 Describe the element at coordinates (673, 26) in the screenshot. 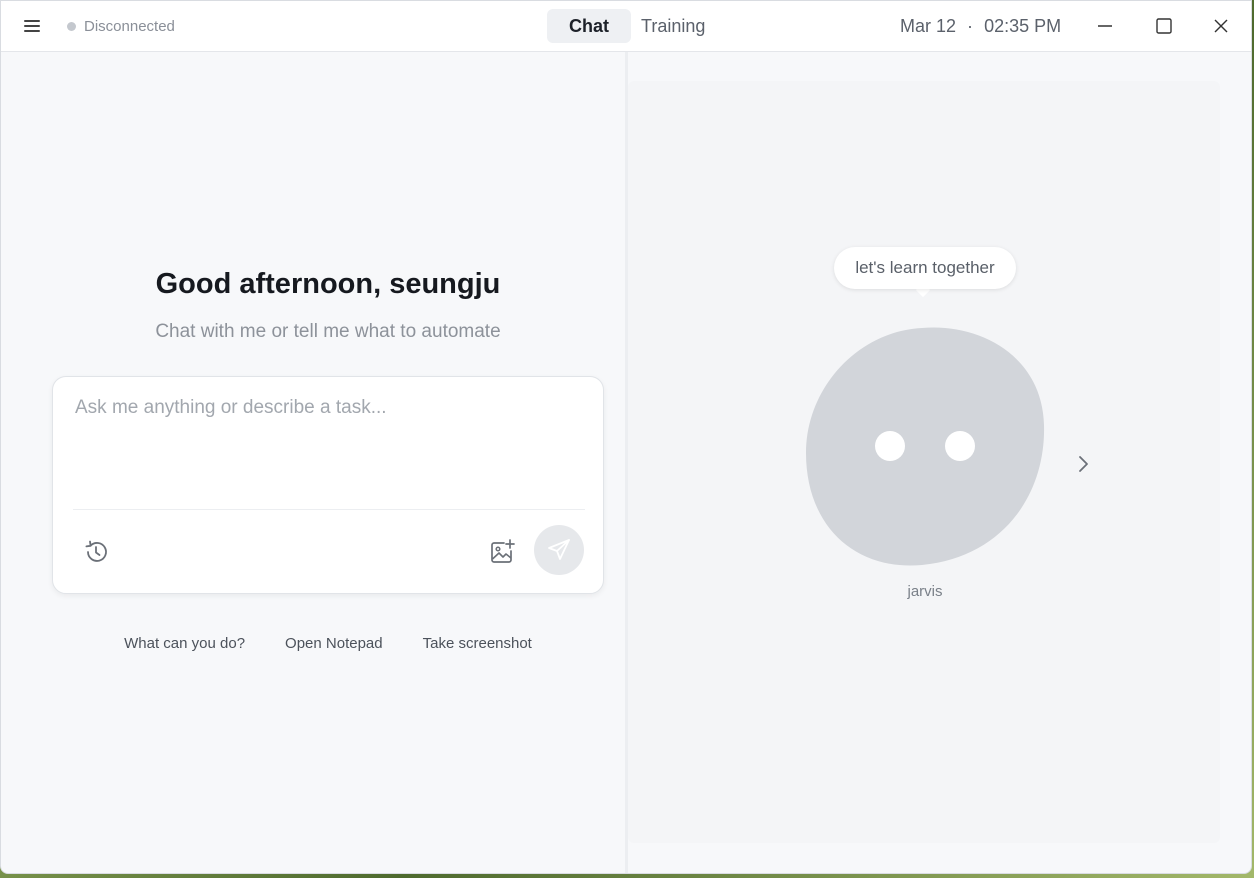

I see `tab-training: Training` at that location.